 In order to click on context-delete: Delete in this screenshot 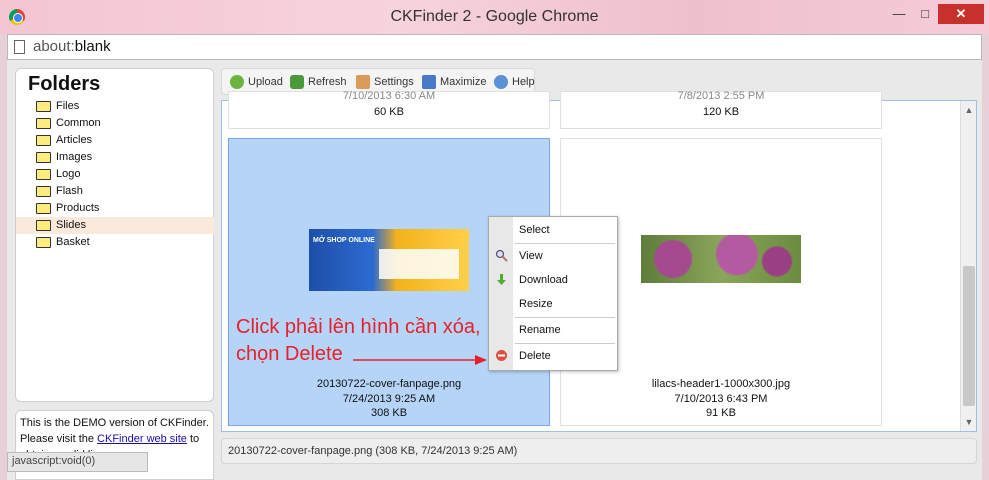, I will do `click(553, 356)`.